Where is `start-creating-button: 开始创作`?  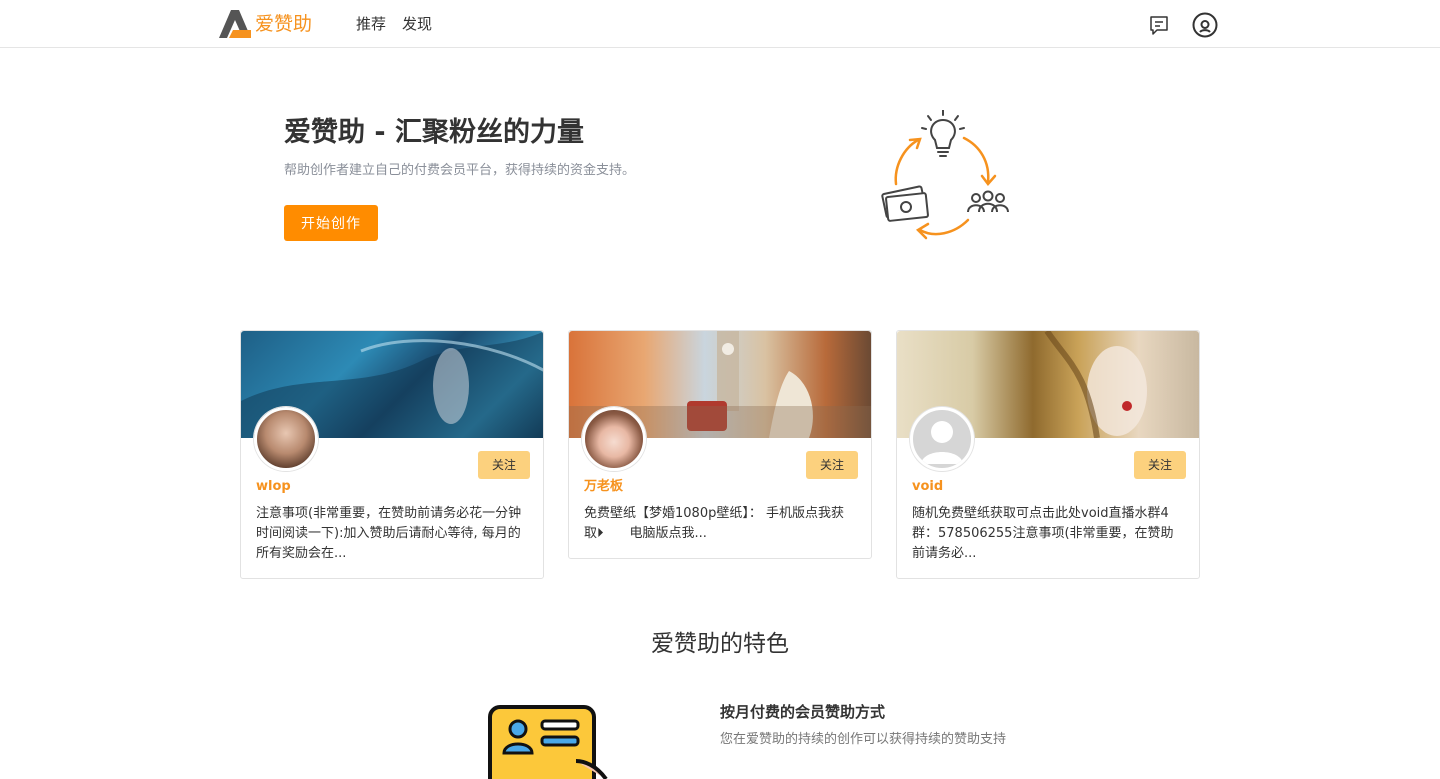 start-creating-button: 开始创作 is located at coordinates (331, 223).